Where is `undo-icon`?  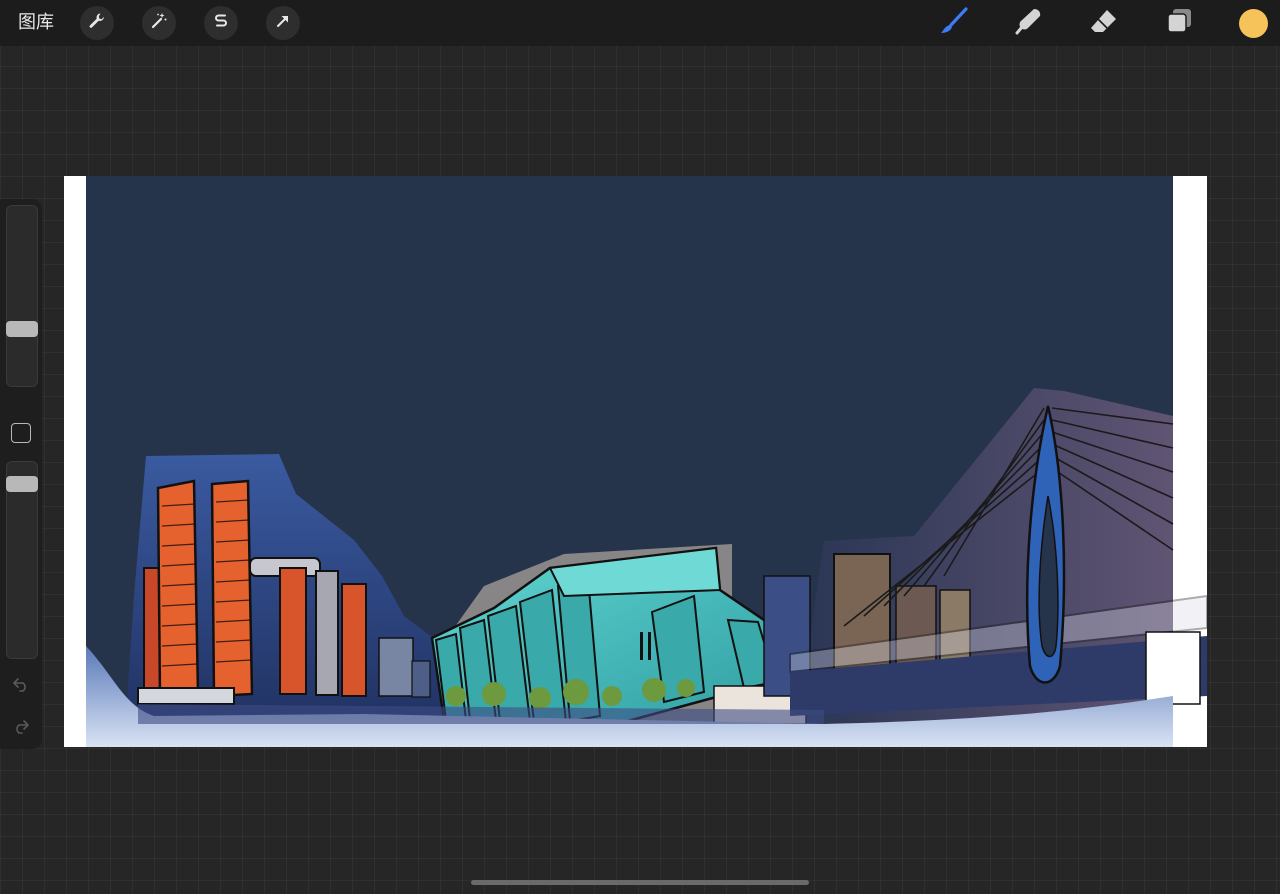 undo-icon is located at coordinates (21, 686).